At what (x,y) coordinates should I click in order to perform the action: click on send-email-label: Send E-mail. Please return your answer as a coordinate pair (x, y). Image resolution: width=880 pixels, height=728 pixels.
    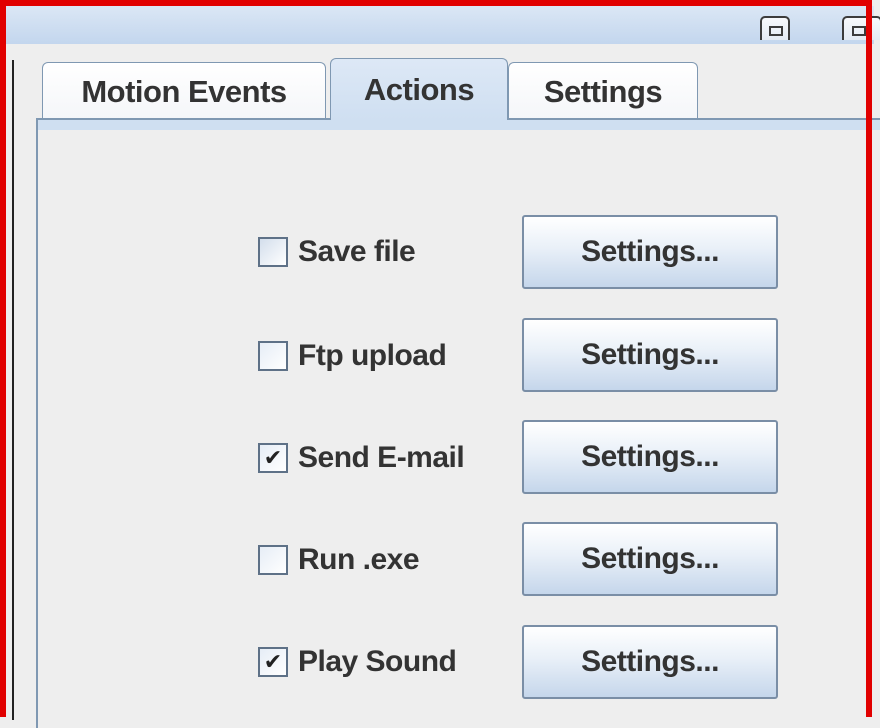
    Looking at the image, I should click on (381, 457).